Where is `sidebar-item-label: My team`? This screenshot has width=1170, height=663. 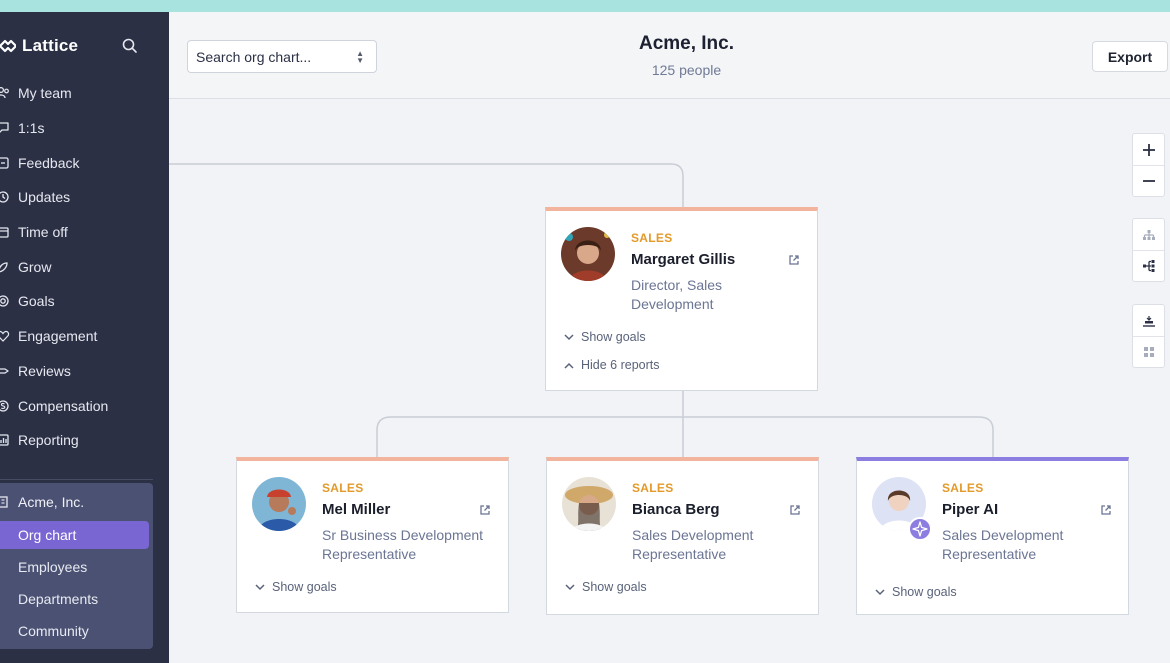 sidebar-item-label: My team is located at coordinates (45, 93).